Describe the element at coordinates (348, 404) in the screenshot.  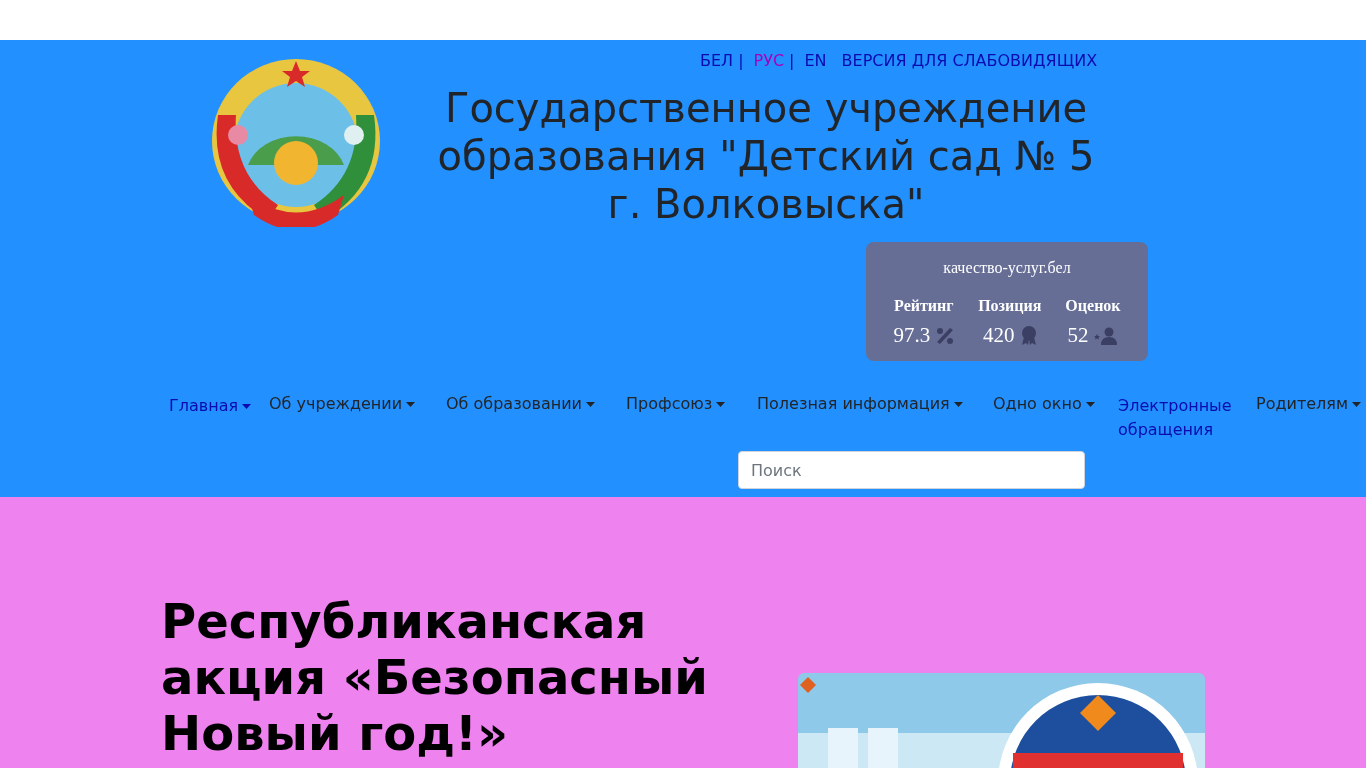
I see `nav-dropdown: Об учреждении` at that location.